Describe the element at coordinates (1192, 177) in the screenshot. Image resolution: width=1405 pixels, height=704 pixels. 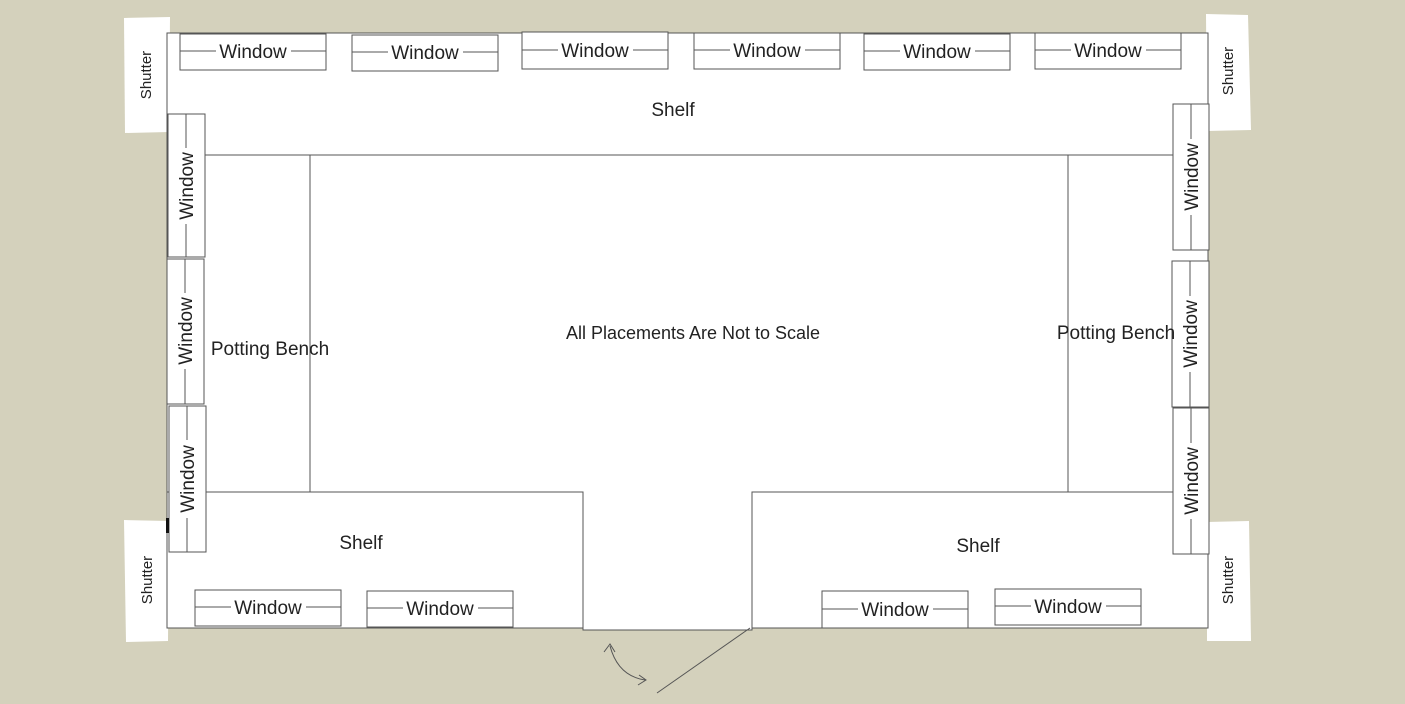
I see `window-right-1-label: Window` at that location.